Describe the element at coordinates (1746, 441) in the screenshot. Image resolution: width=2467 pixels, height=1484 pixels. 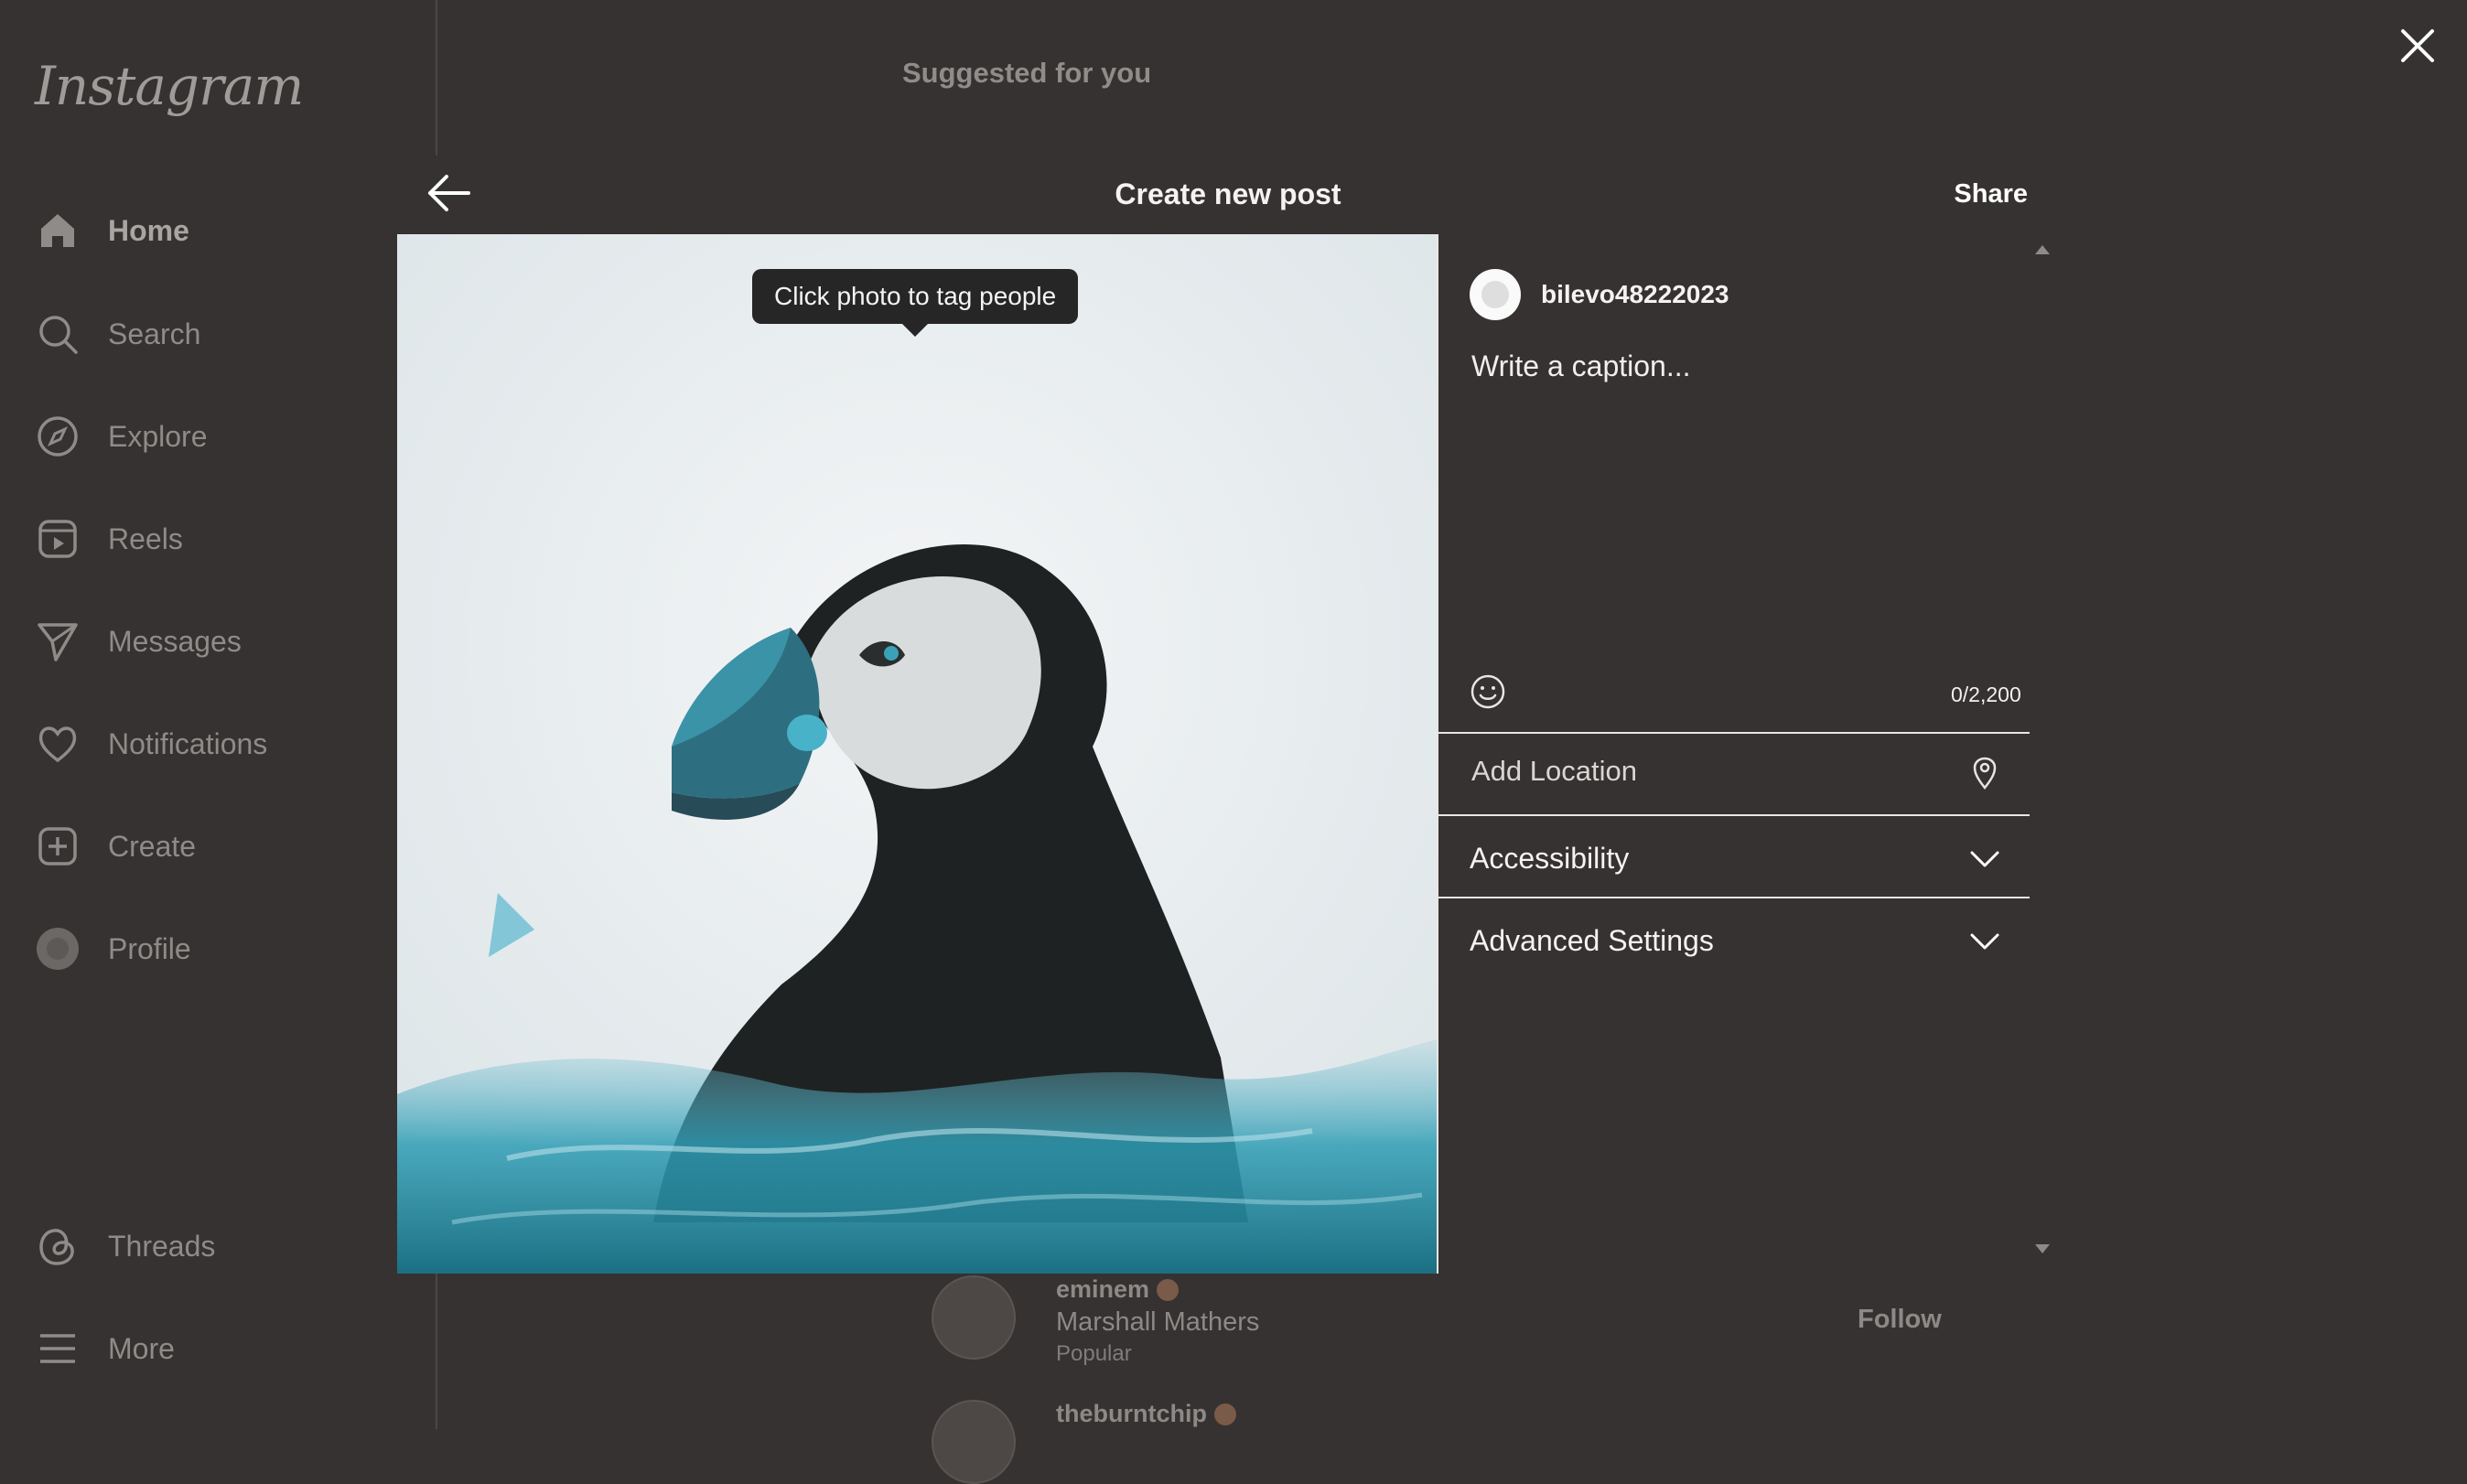
I see `caption-input` at that location.